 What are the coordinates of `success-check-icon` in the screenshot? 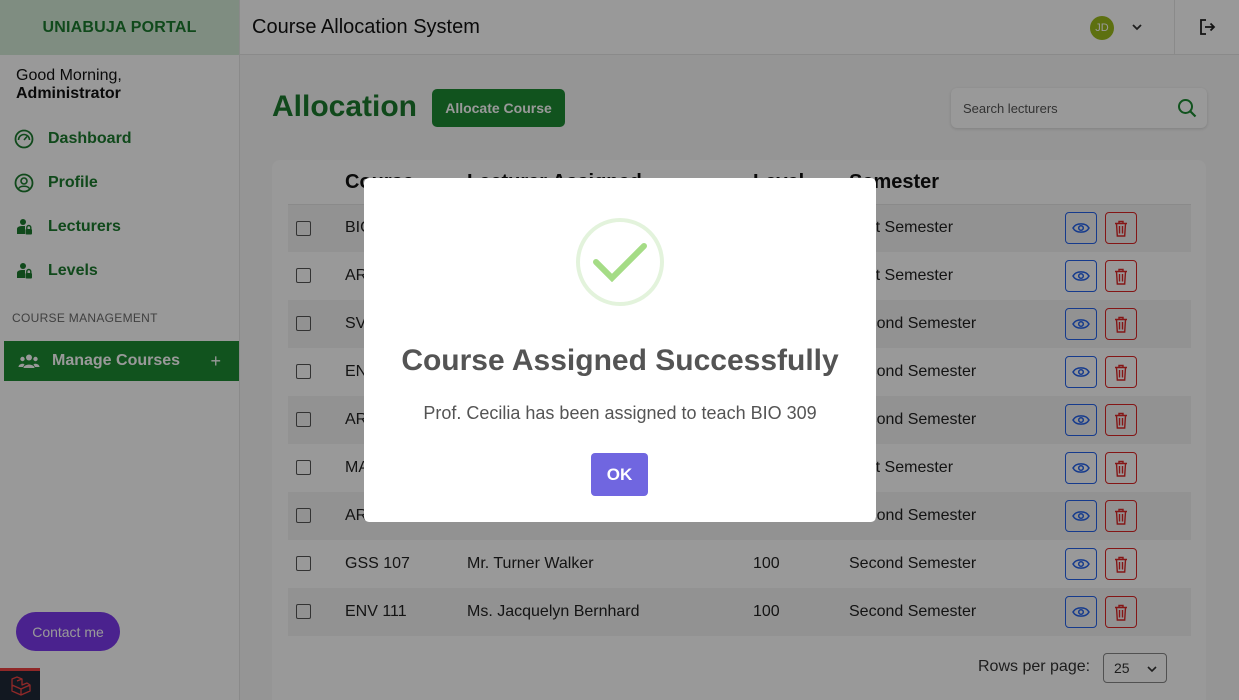 It's located at (620, 262).